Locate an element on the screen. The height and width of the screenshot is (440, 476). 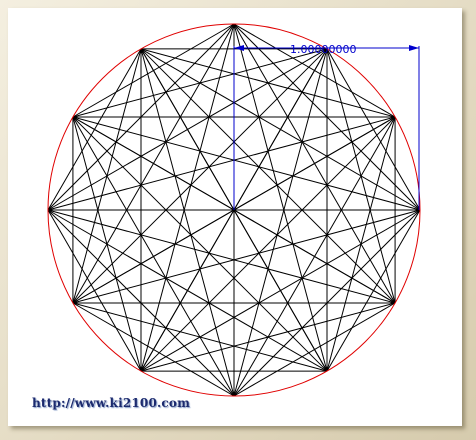
dimension-label: 1.00000000 is located at coordinates (323, 49).